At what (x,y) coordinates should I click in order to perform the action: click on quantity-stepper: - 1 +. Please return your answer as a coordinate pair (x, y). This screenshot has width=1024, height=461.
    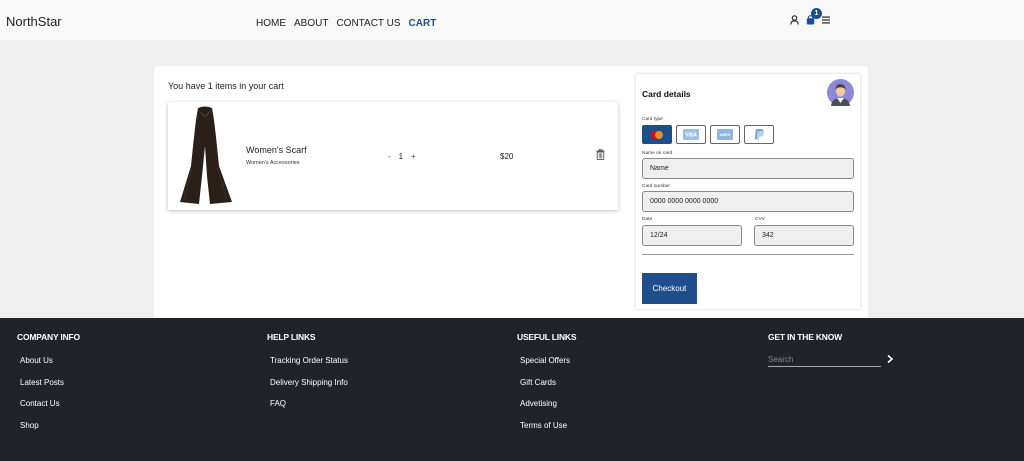
    Looking at the image, I should click on (402, 156).